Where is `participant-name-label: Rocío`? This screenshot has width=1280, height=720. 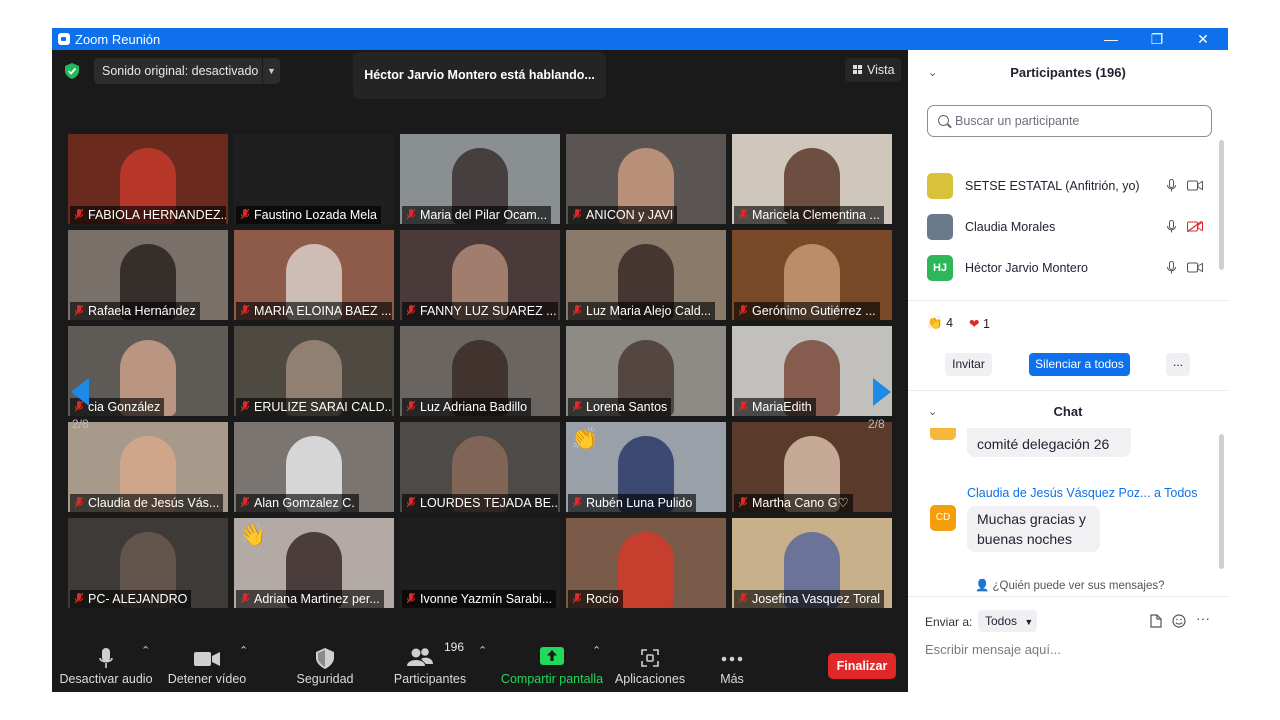
participant-name-label: Rocío is located at coordinates (595, 599).